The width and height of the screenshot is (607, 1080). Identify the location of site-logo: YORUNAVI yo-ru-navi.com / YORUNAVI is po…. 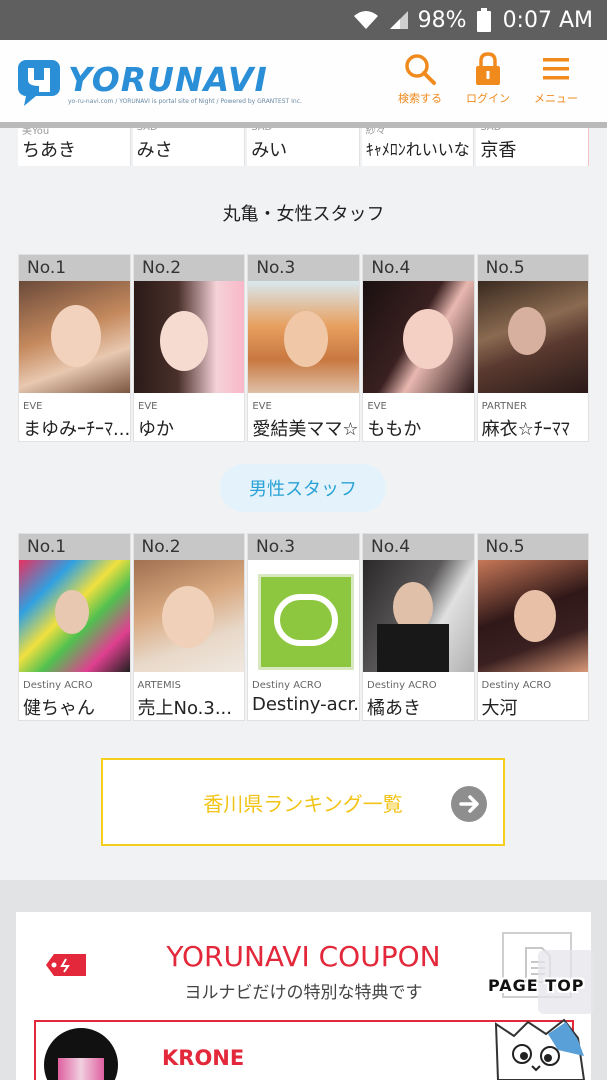
(161, 86).